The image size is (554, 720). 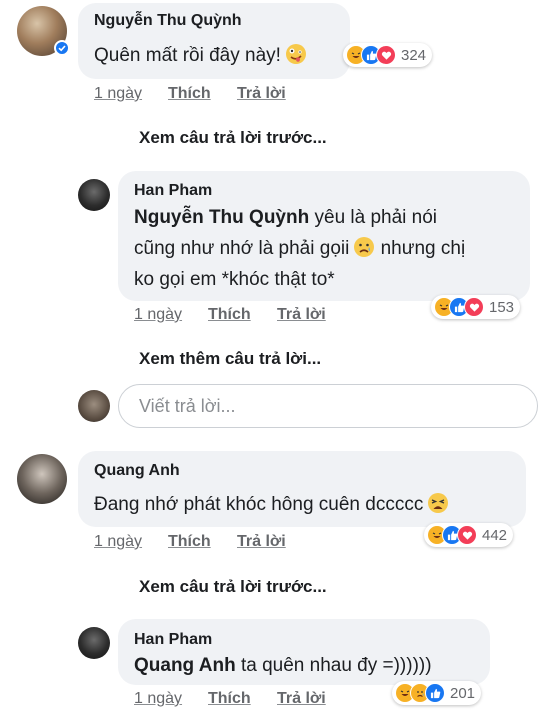 What do you see at coordinates (283, 665) in the screenshot?
I see `reply-text: Quang Anh ta quên nhau đy =))))))` at bounding box center [283, 665].